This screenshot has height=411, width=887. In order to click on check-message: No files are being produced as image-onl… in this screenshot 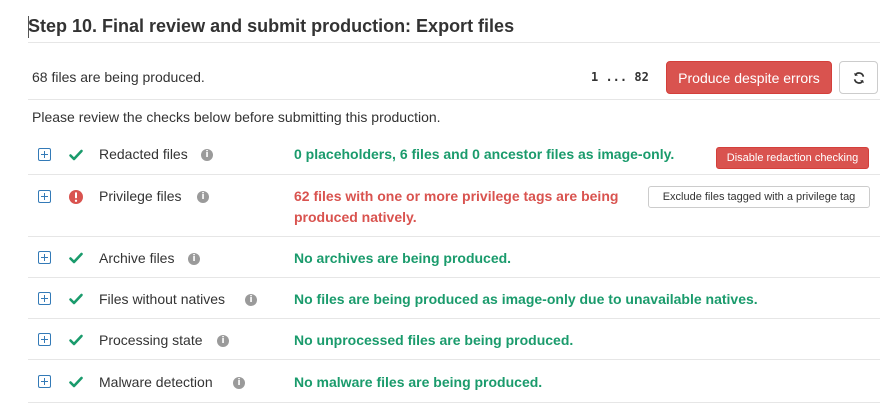, I will do `click(526, 299)`.